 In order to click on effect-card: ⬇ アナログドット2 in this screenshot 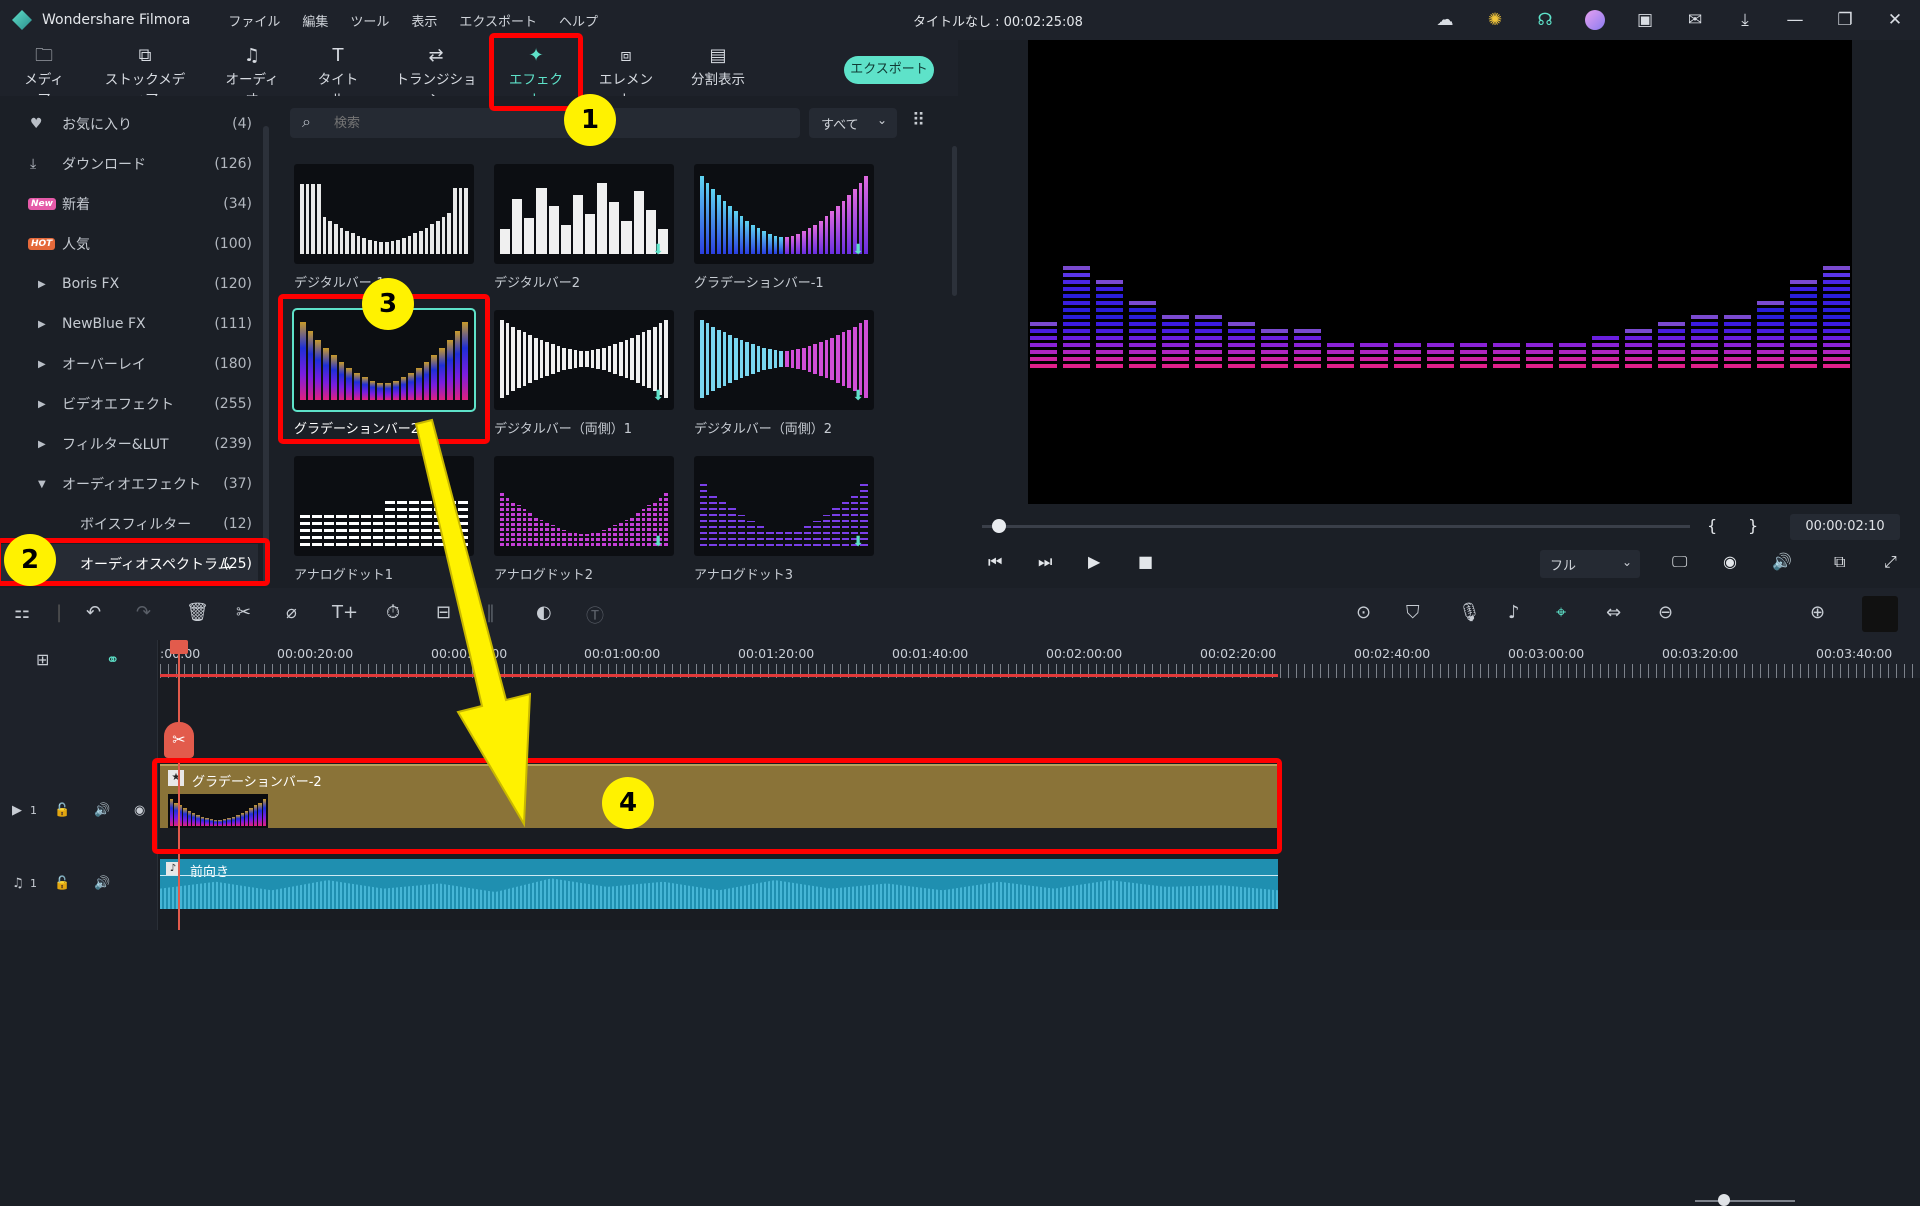, I will do `click(584, 519)`.